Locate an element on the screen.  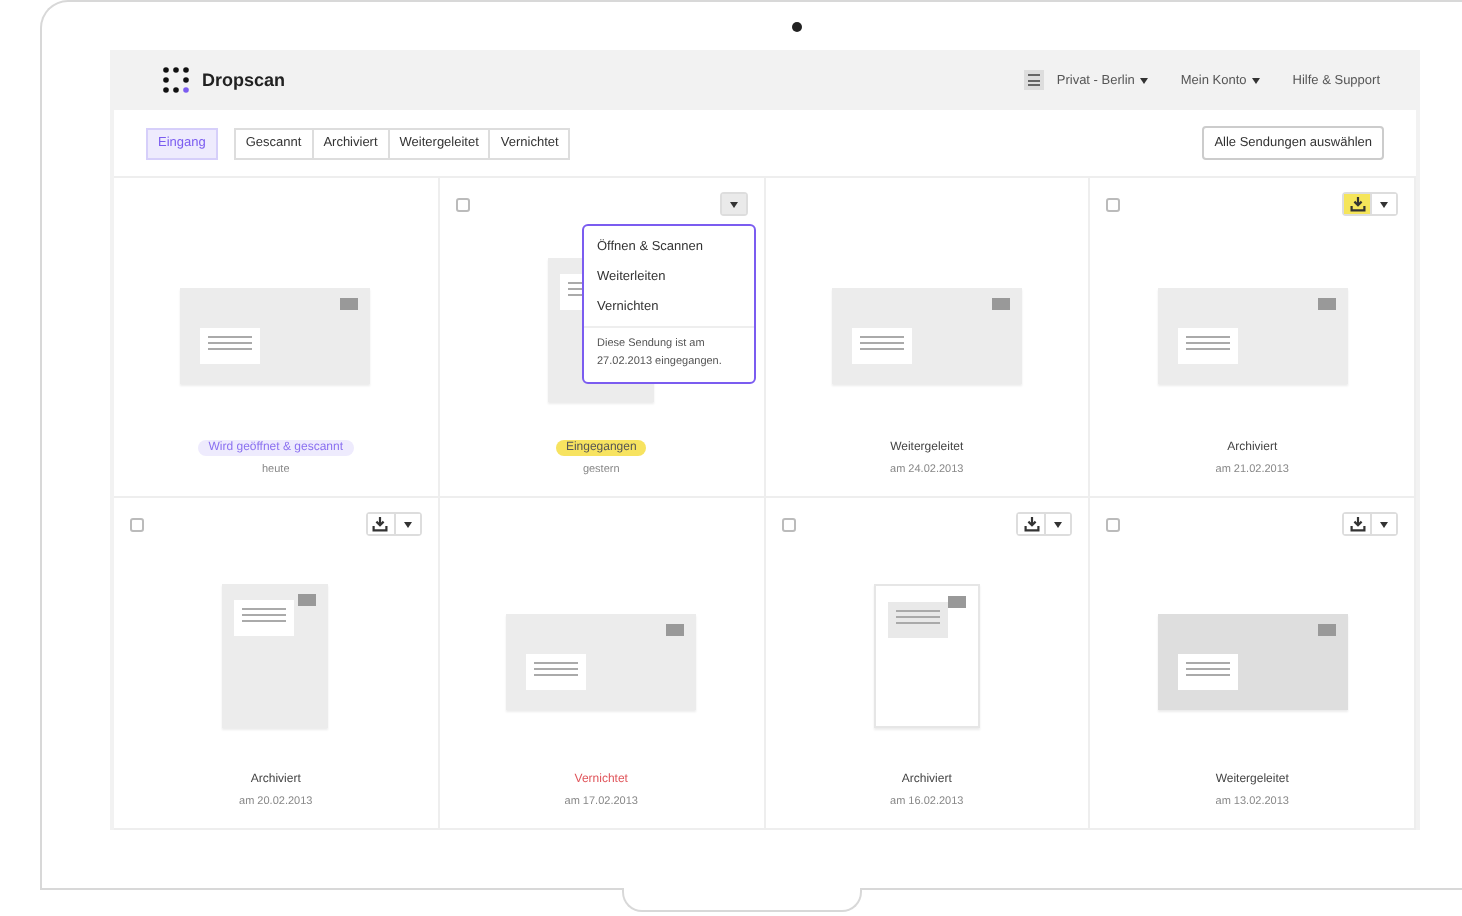
menu-icon is located at coordinates (1034, 80).